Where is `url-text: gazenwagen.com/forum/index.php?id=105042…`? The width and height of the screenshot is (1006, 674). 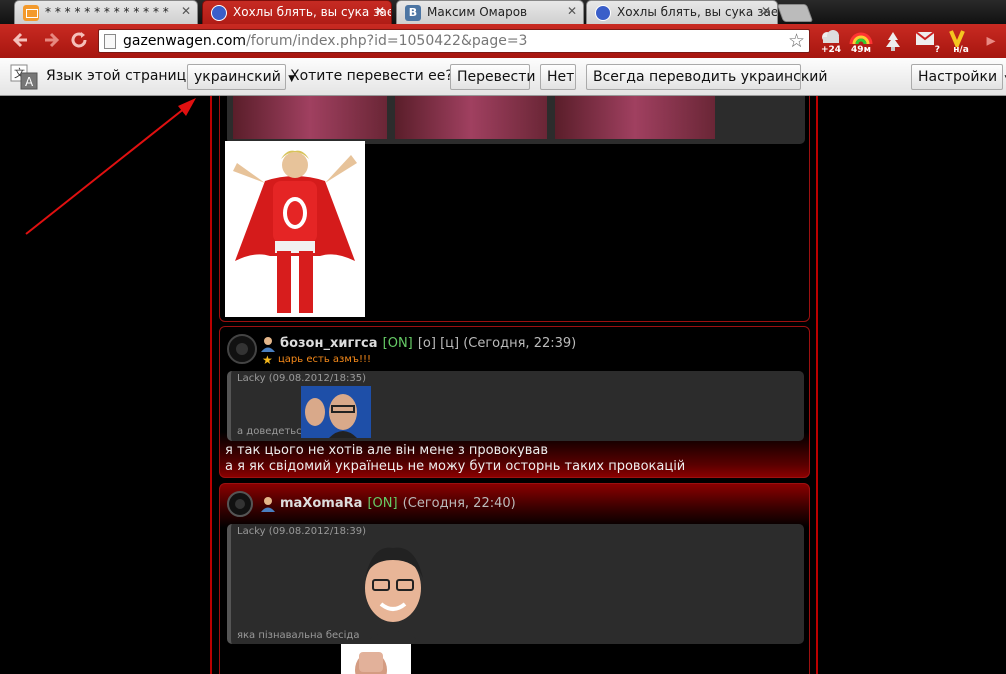 url-text: gazenwagen.com/forum/index.php?id=105042… is located at coordinates (325, 41).